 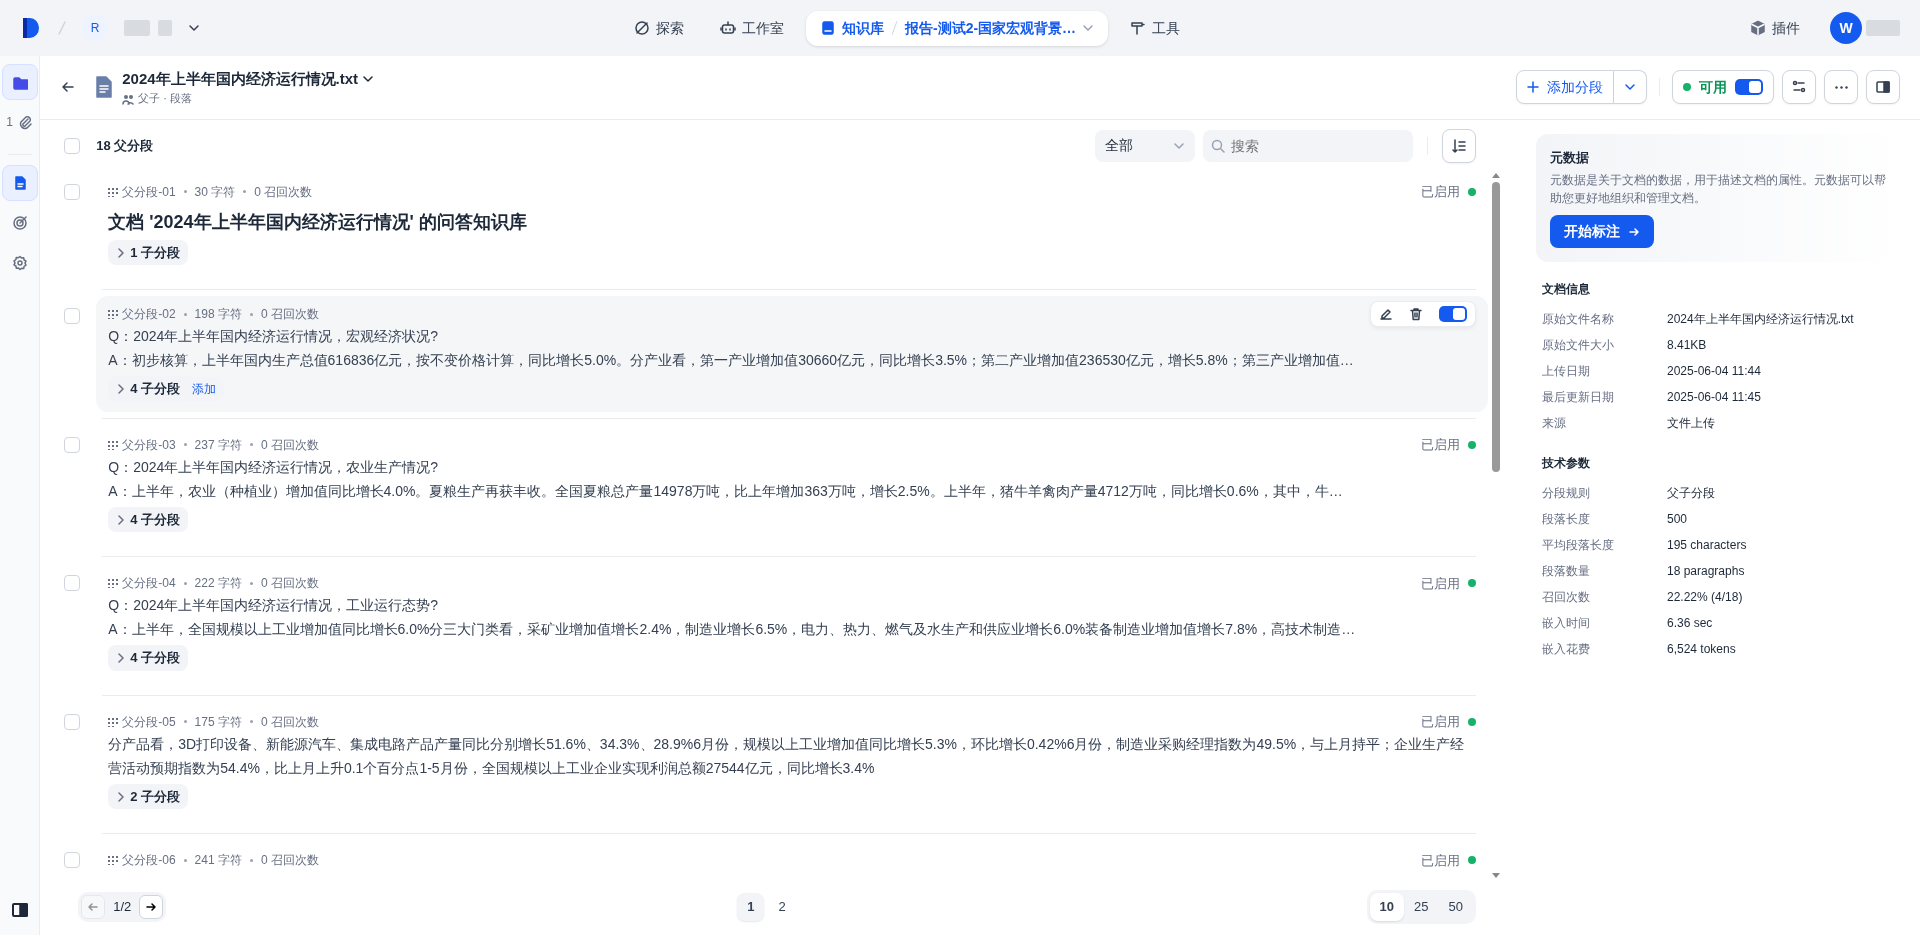 I want to click on sidebar-item: 1, so click(x=19, y=122).